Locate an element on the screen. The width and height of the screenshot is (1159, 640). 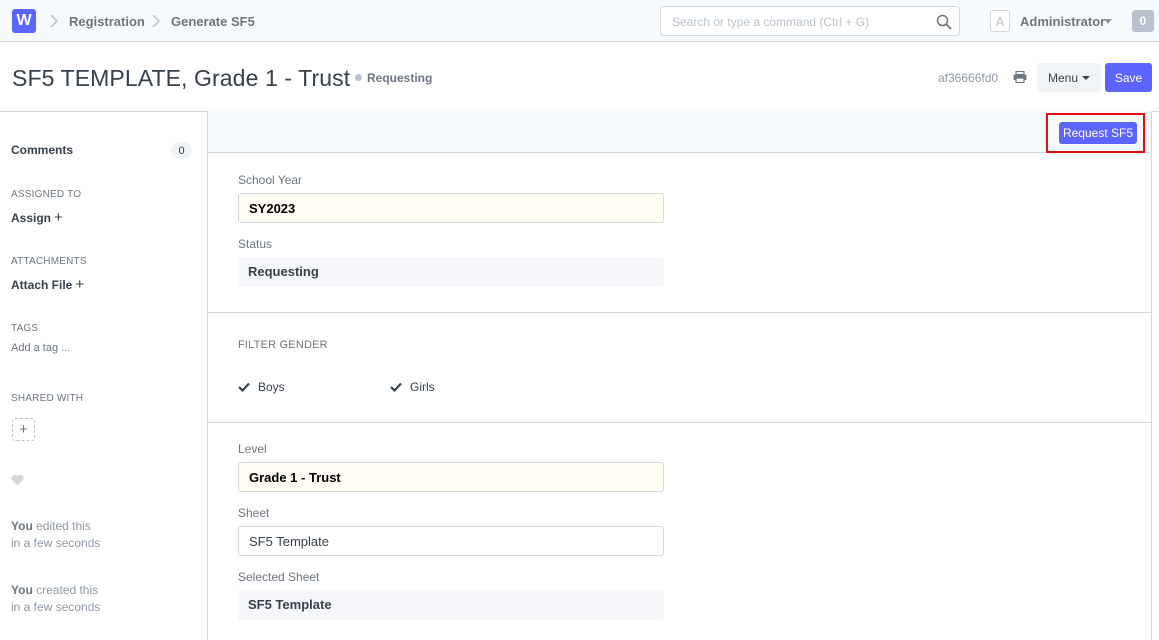
menu-button-label: Menu is located at coordinates (1063, 77).